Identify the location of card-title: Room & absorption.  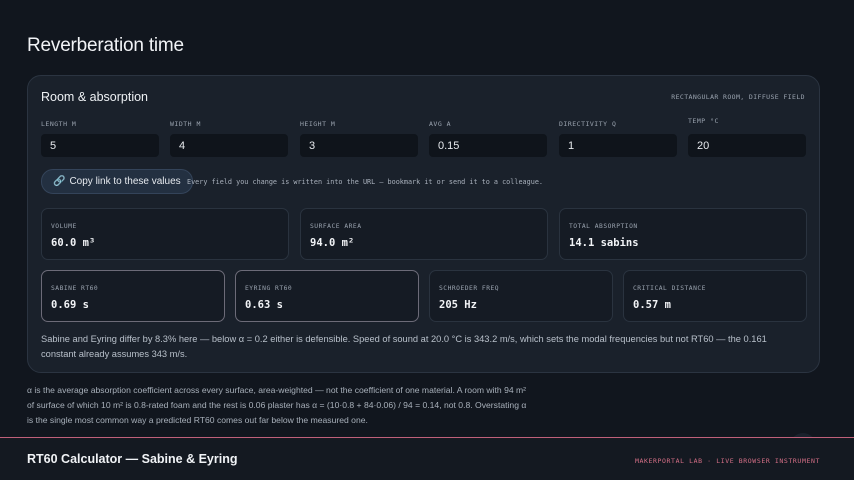
(95, 97).